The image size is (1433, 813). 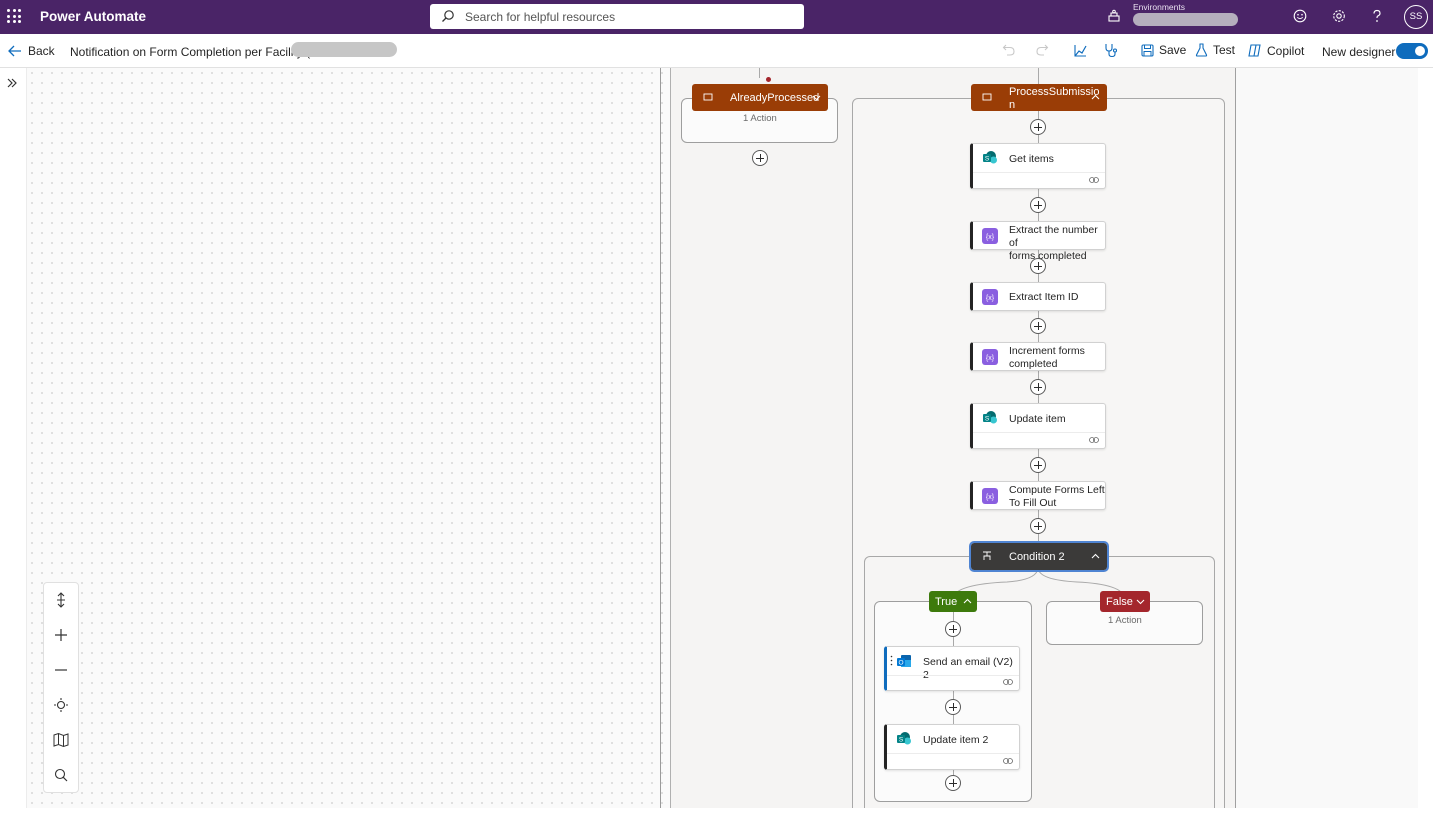 I want to click on app-name: Power Automate, so click(x=93, y=16).